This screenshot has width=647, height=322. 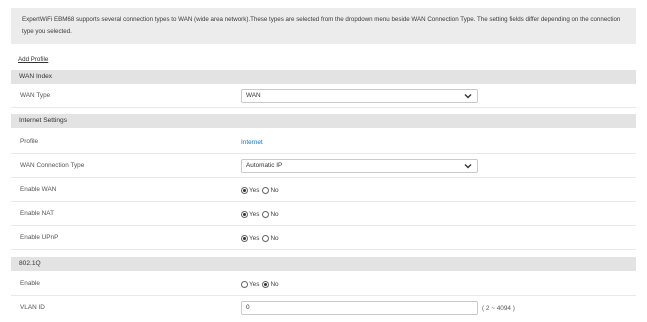 I want to click on profile-label: Profile, so click(x=29, y=141).